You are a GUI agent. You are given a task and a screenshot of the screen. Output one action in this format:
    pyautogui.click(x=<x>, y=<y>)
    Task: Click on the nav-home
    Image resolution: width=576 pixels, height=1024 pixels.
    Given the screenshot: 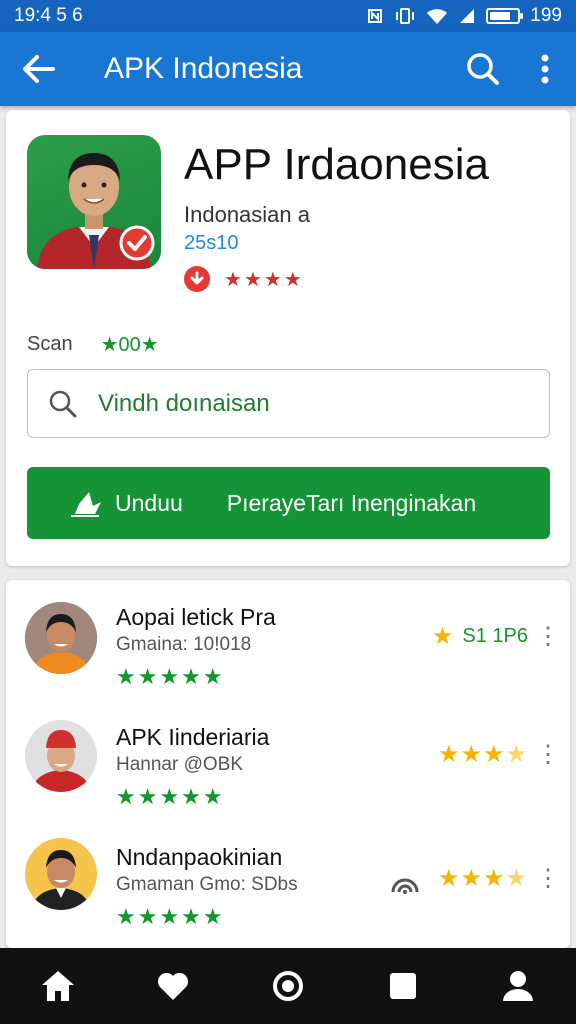 What is the action you would take?
    pyautogui.click(x=58, y=986)
    